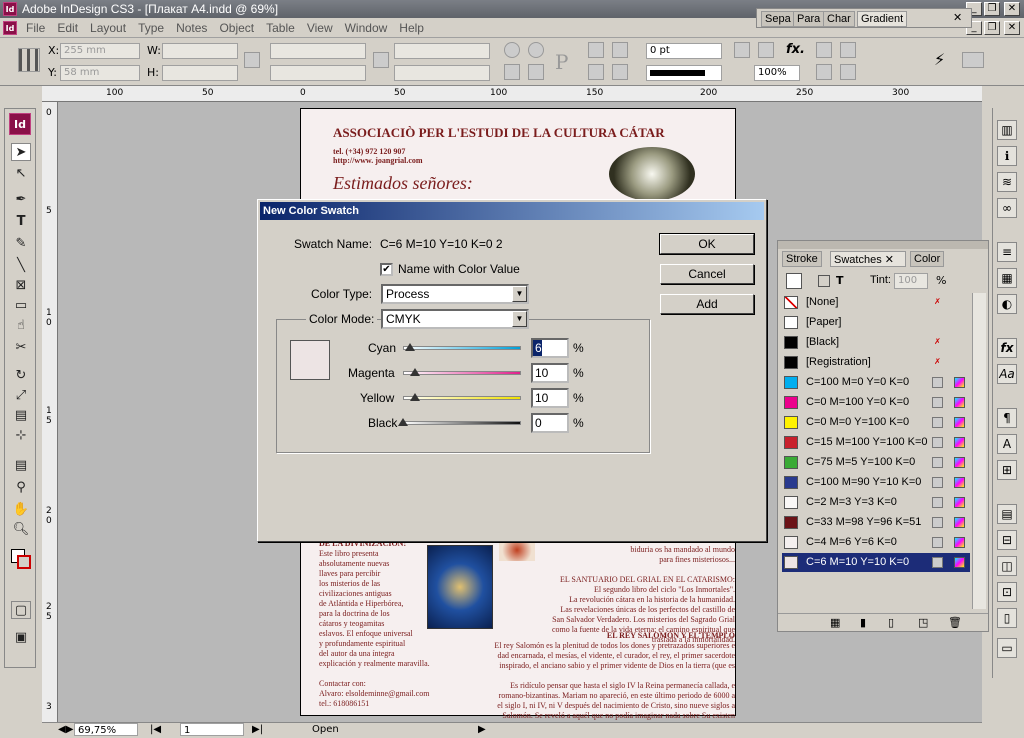 The image size is (1024, 738). Describe the element at coordinates (882, 19) in the screenshot. I see `tab-gradient: Gradient` at that location.